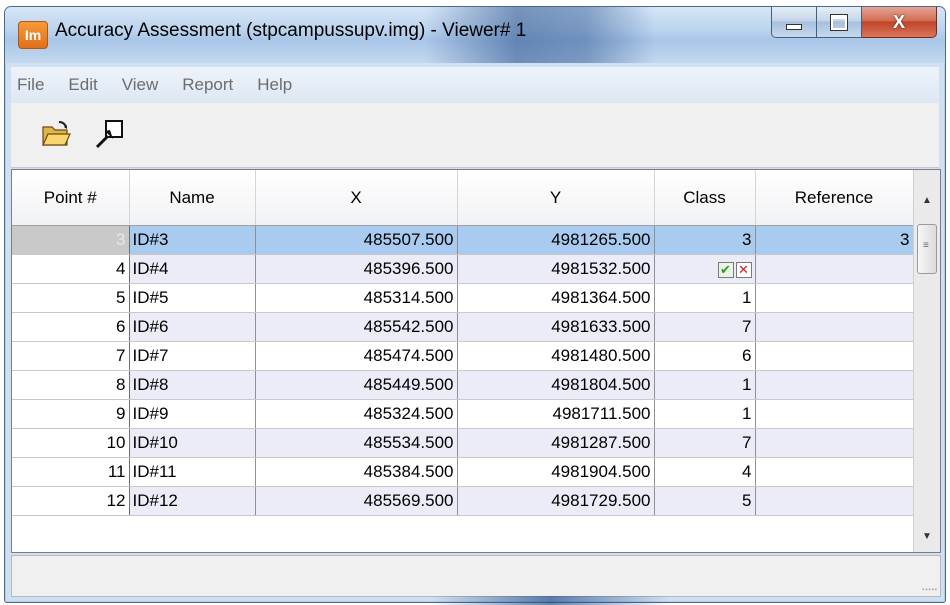  Describe the element at coordinates (356, 443) in the screenshot. I see `x-cell: 485534.500` at that location.